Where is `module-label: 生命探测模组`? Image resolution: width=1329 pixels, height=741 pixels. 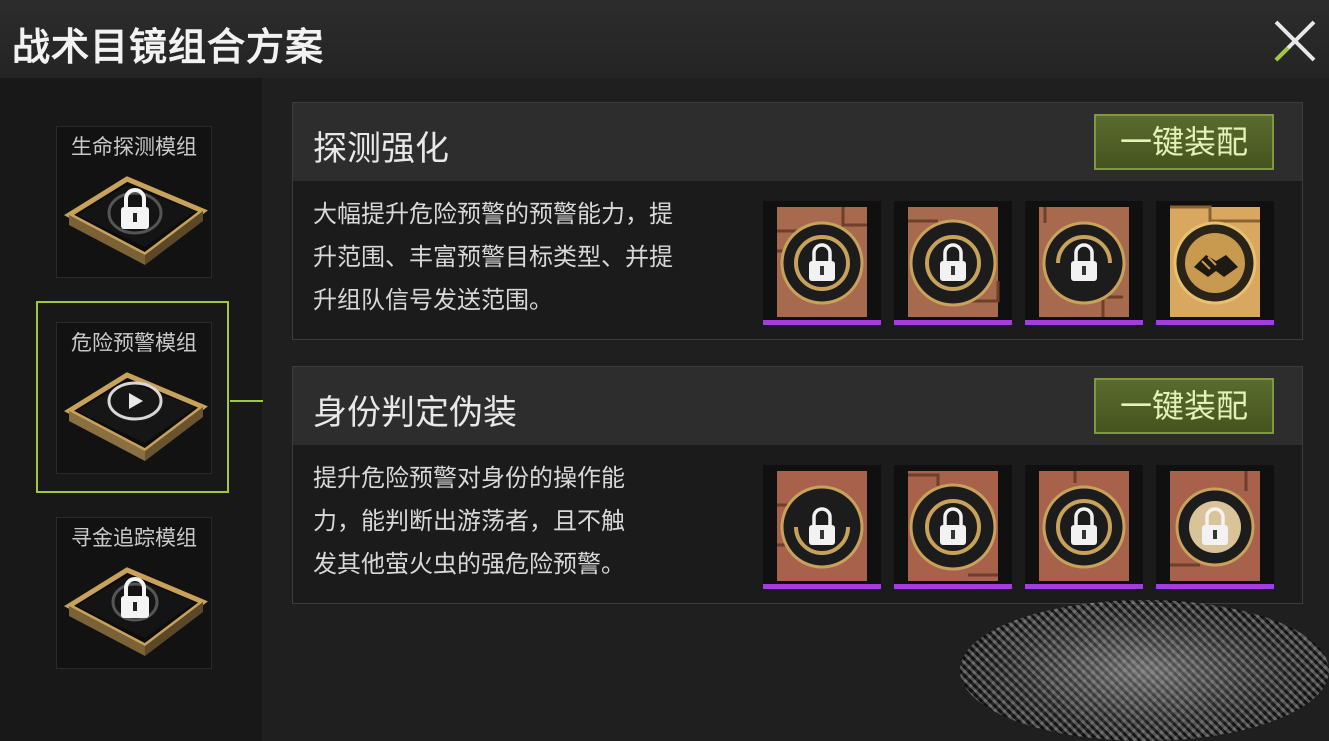 module-label: 生命探测模组 is located at coordinates (134, 147).